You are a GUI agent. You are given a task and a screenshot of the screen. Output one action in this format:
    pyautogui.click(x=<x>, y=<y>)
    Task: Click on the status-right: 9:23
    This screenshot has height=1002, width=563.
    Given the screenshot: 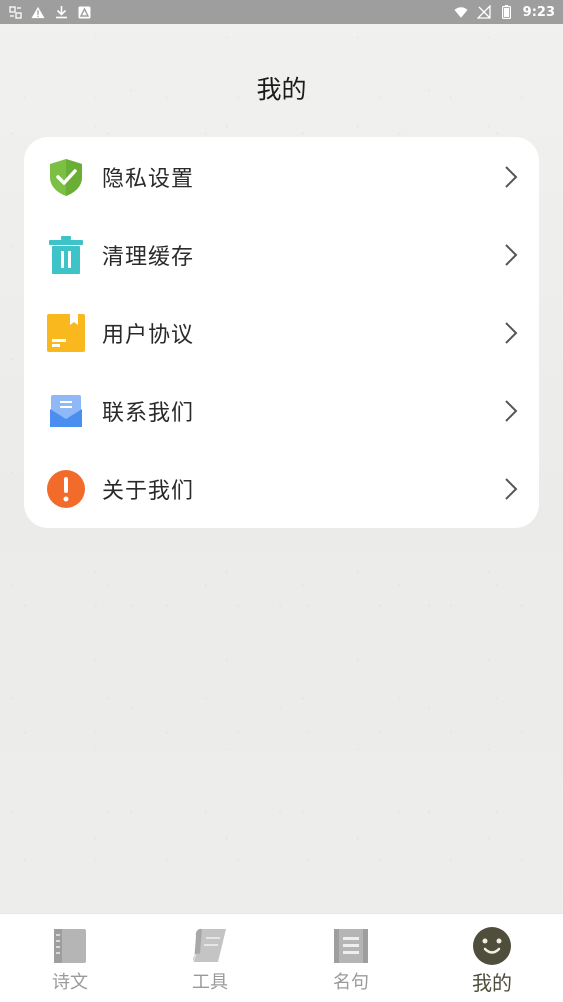 What is the action you would take?
    pyautogui.click(x=504, y=12)
    